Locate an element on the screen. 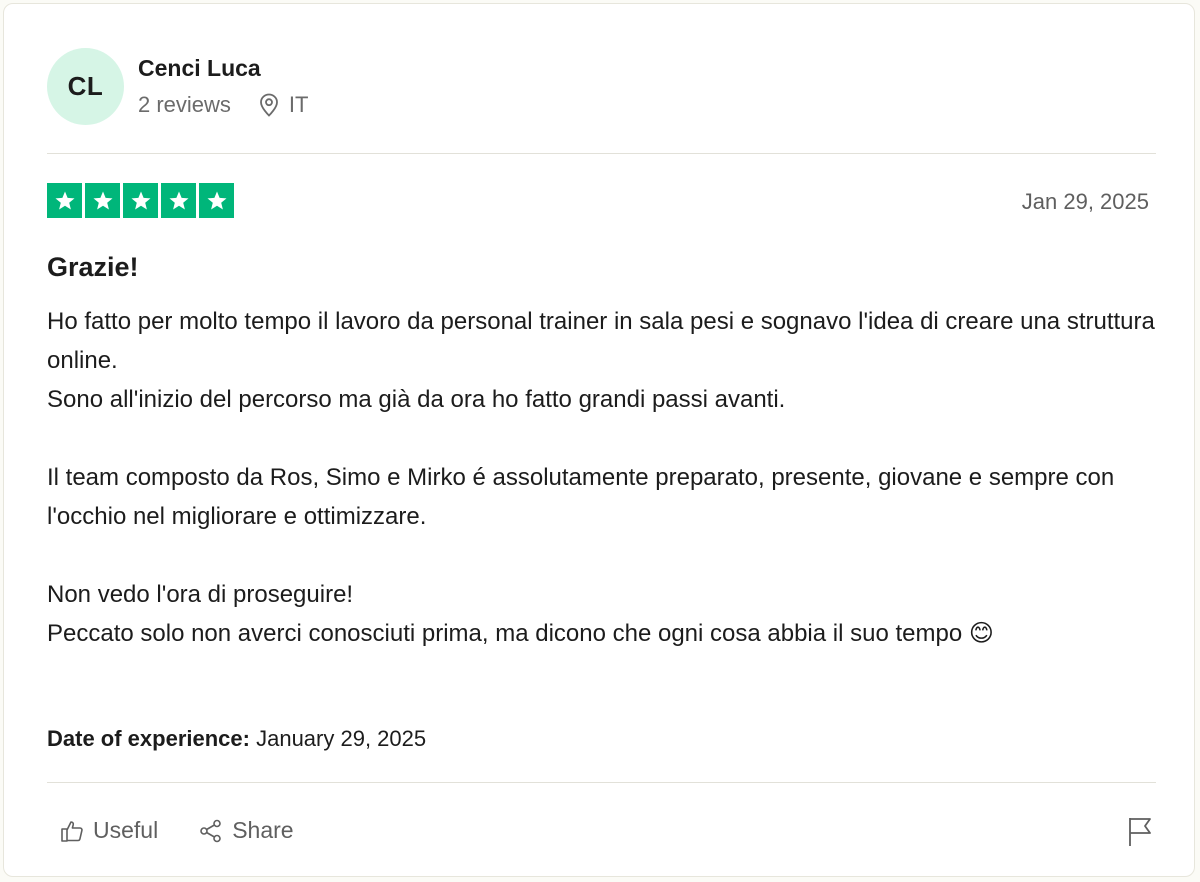 The image size is (1200, 882). flag-icon is located at coordinates (1140, 832).